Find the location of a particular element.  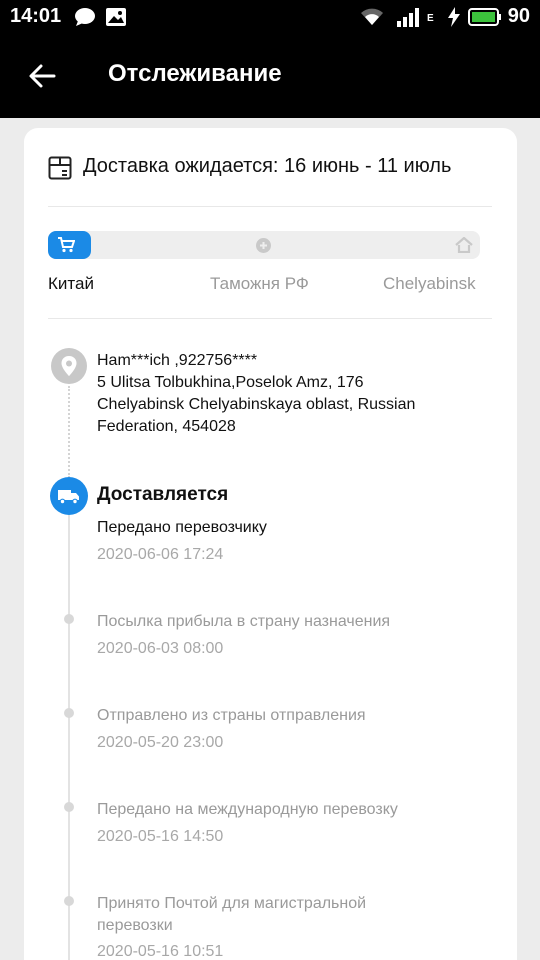

battery-icon is located at coordinates (485, 19).